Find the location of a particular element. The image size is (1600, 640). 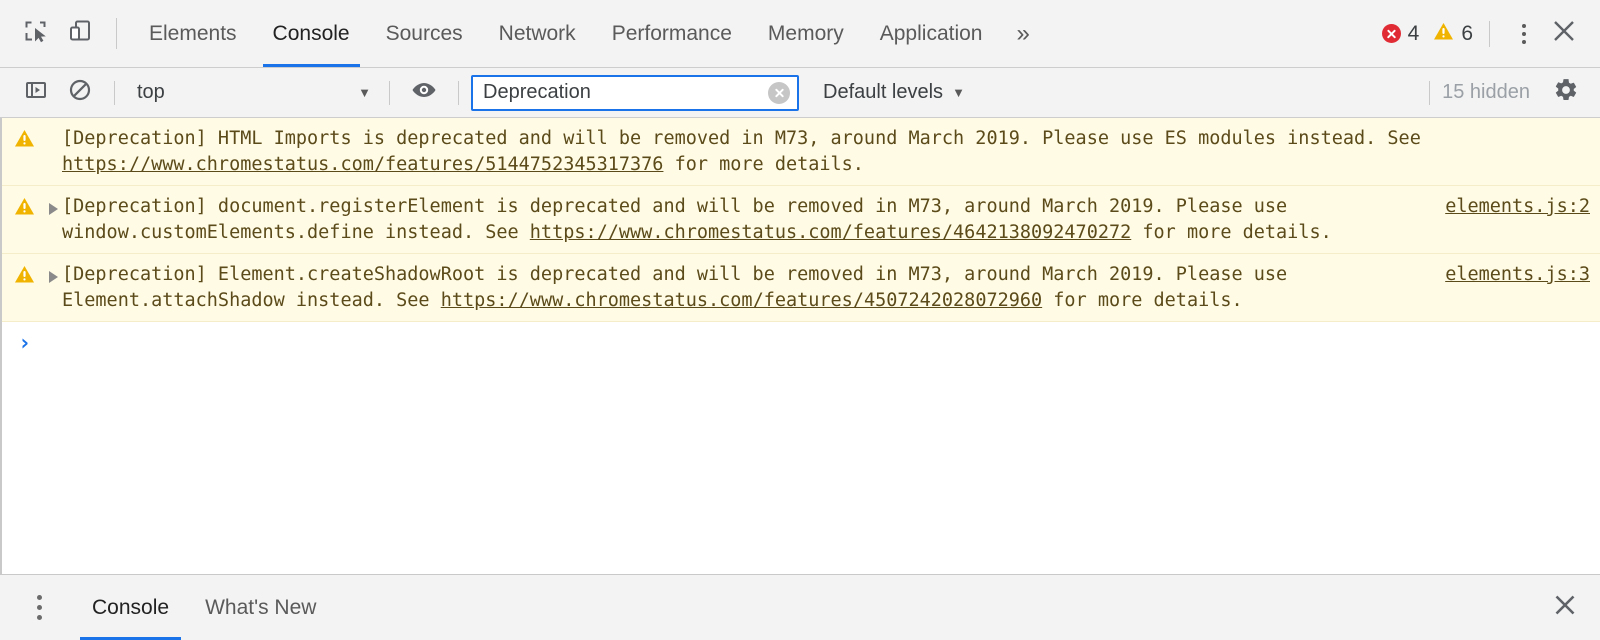

drawer-tab-console: Console is located at coordinates (130, 607).